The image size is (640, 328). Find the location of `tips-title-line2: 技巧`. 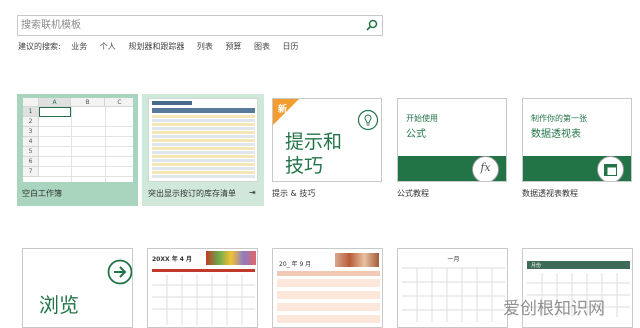

tips-title-line2: 技巧 is located at coordinates (304, 166).